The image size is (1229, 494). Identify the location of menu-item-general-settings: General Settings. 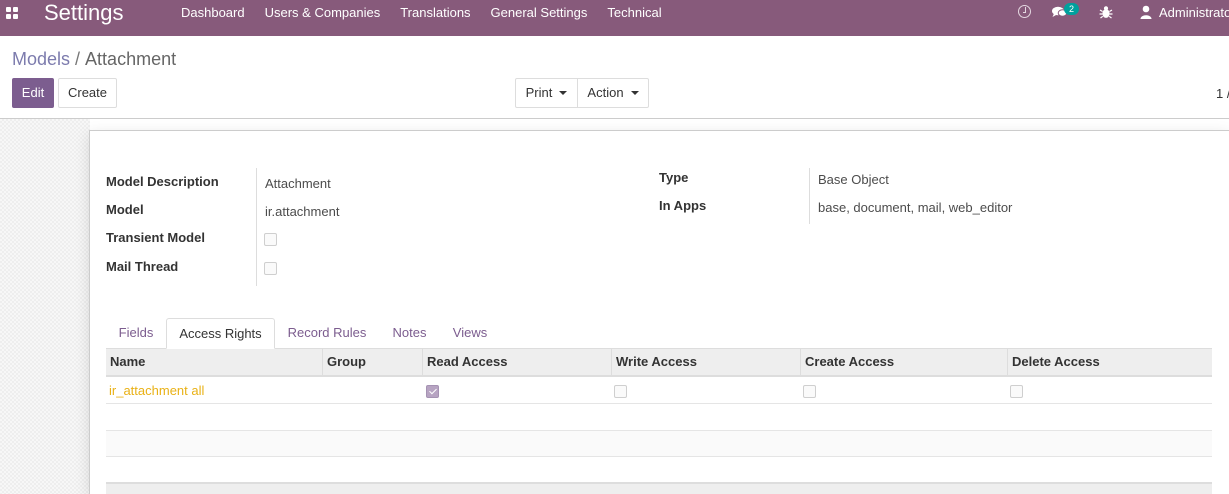
(539, 12).